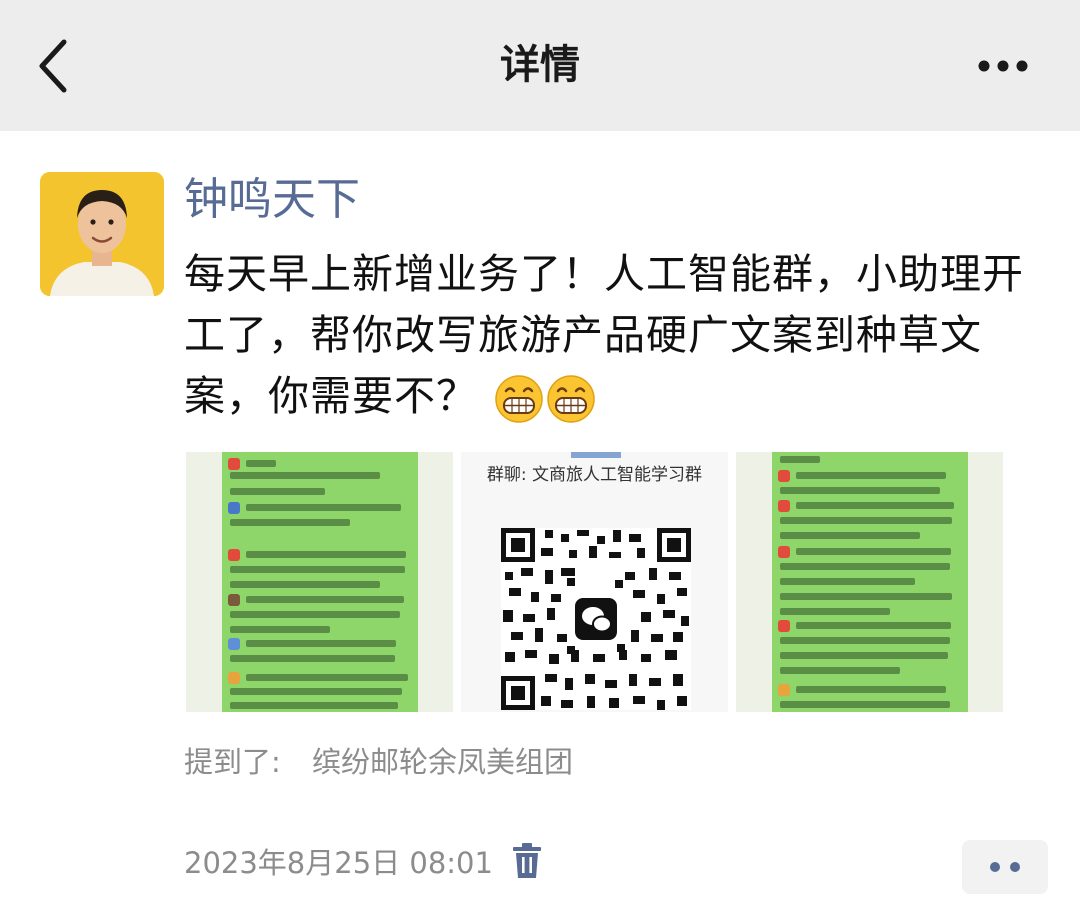  Describe the element at coordinates (443, 762) in the screenshot. I see `mentioned-user: 缤纷邮轮余凤美组团` at that location.